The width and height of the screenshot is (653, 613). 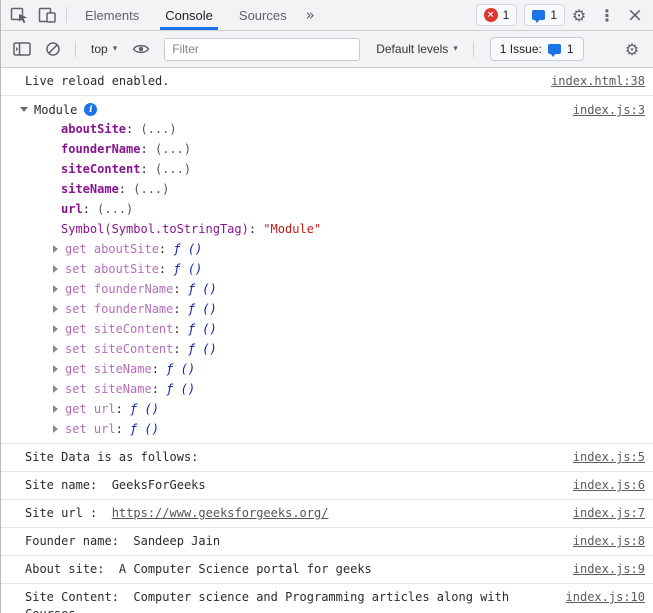 What do you see at coordinates (329, 389) in the screenshot?
I see `object-accessor-row: set siteName: ƒ ()` at bounding box center [329, 389].